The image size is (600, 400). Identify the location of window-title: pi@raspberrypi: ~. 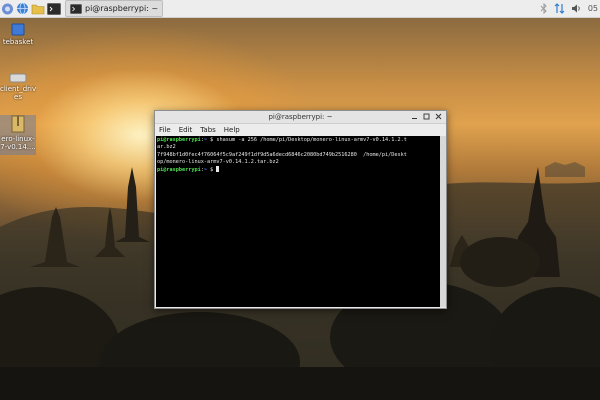
(300, 117).